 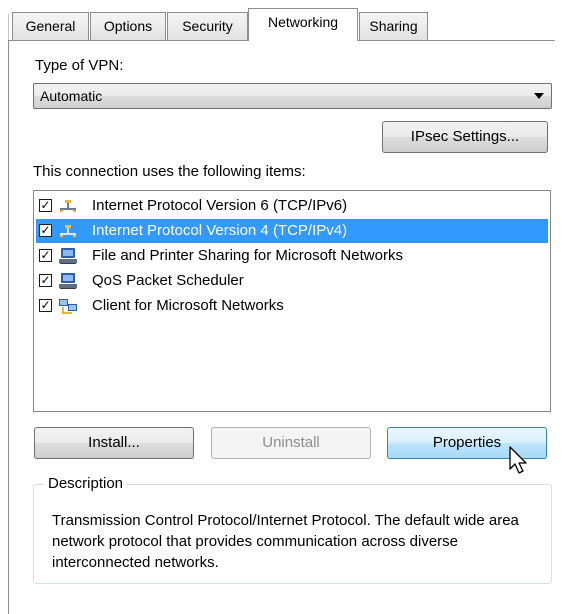 I want to click on vpn-type-select: Automatic, so click(x=292, y=96).